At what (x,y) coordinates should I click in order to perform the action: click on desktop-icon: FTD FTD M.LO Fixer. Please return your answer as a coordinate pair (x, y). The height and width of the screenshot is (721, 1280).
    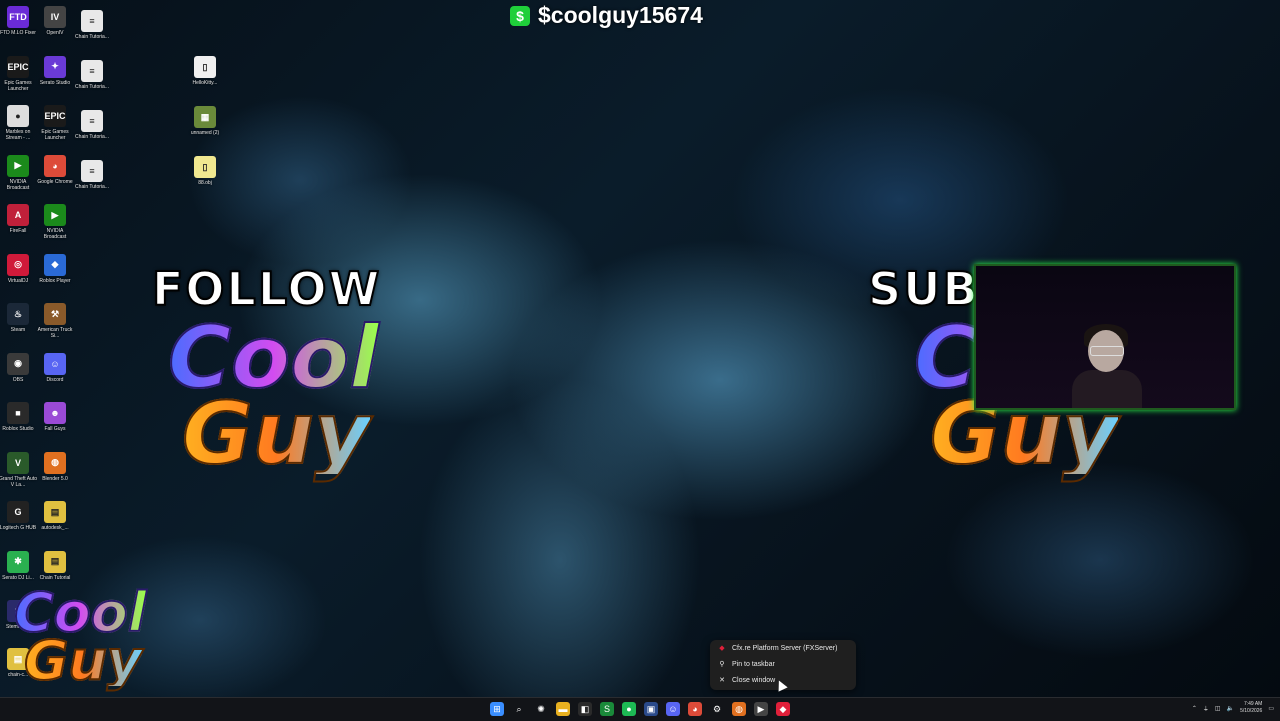
    Looking at the image, I should click on (18, 21).